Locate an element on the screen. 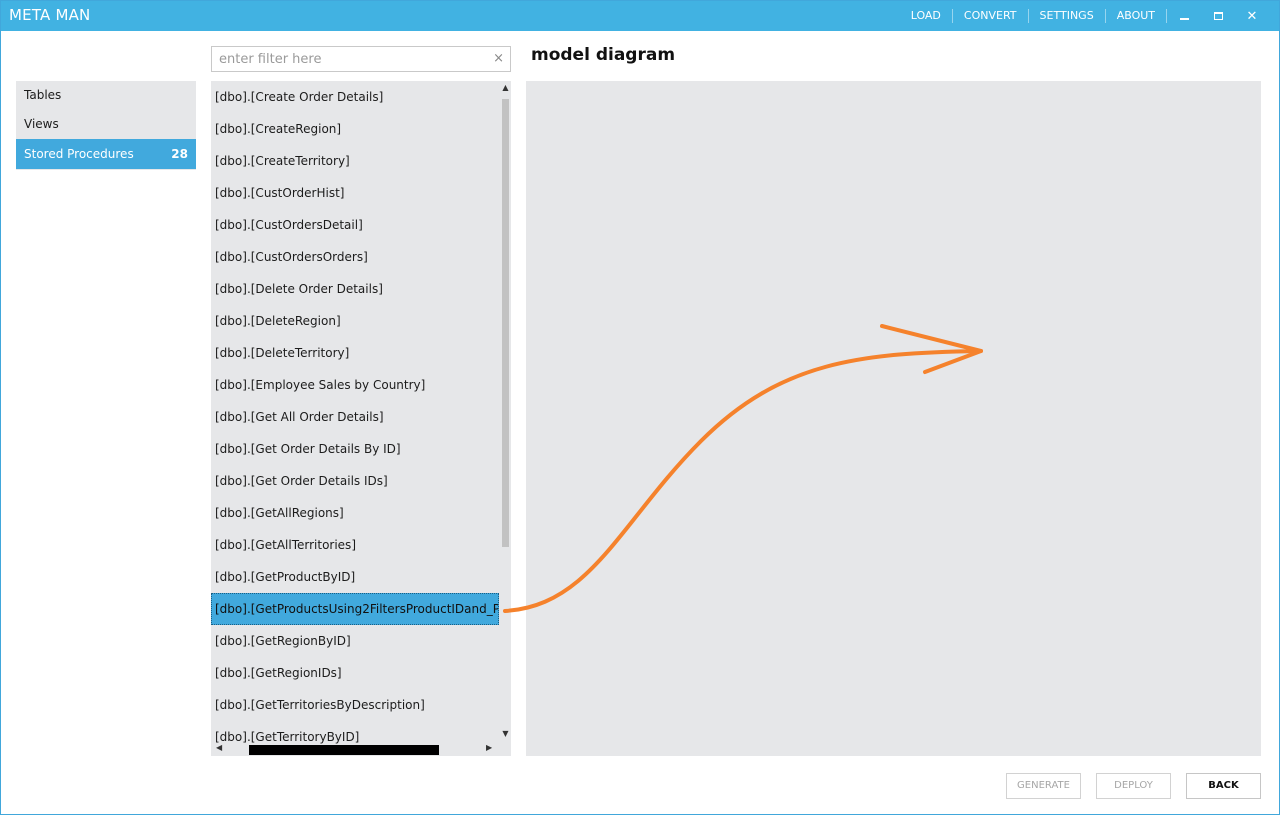 The width and height of the screenshot is (1280, 816). maximize-icon is located at coordinates (1218, 16).